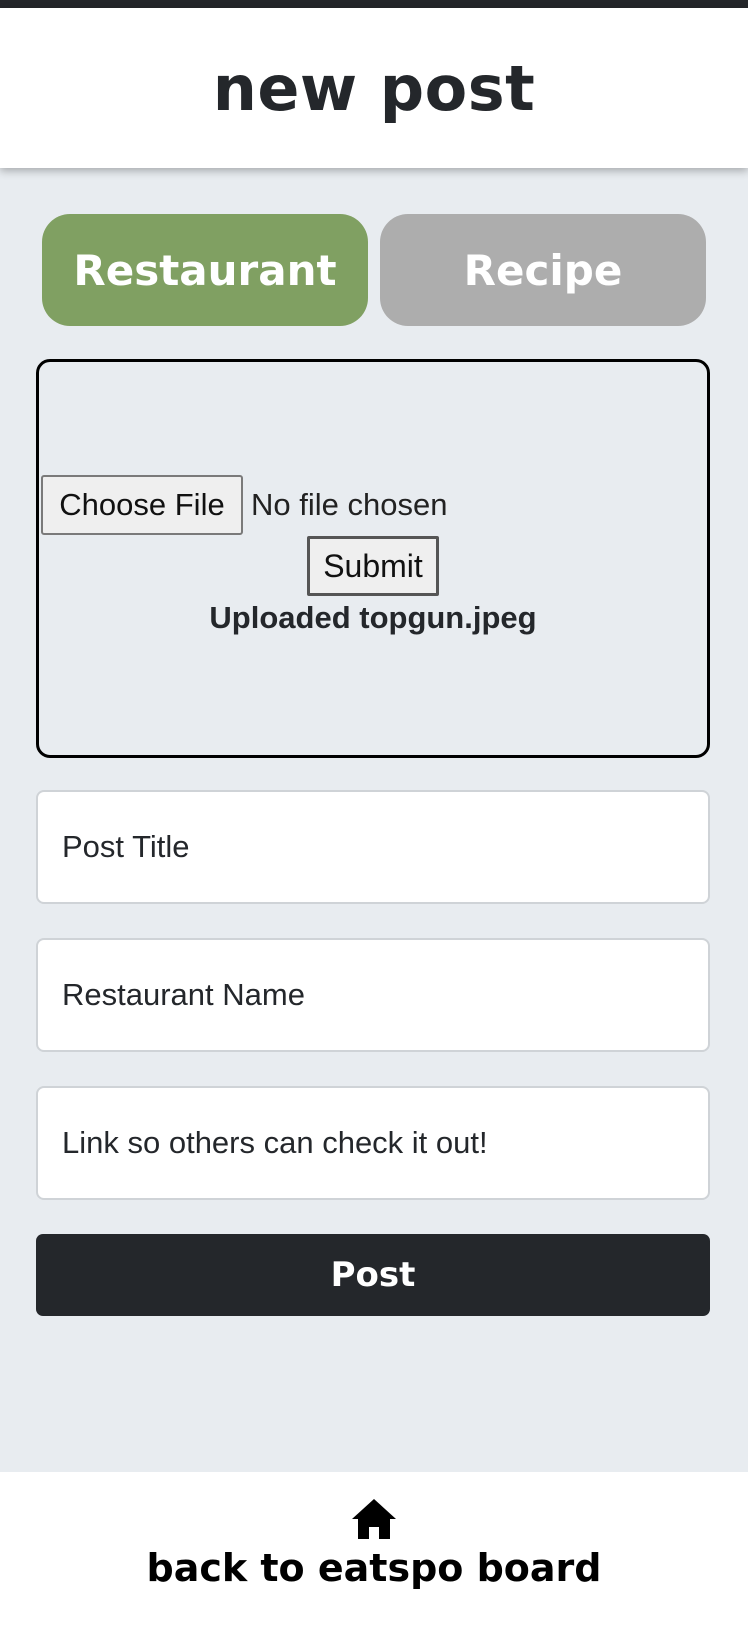  Describe the element at coordinates (373, 1275) in the screenshot. I see `post-button: Post` at that location.